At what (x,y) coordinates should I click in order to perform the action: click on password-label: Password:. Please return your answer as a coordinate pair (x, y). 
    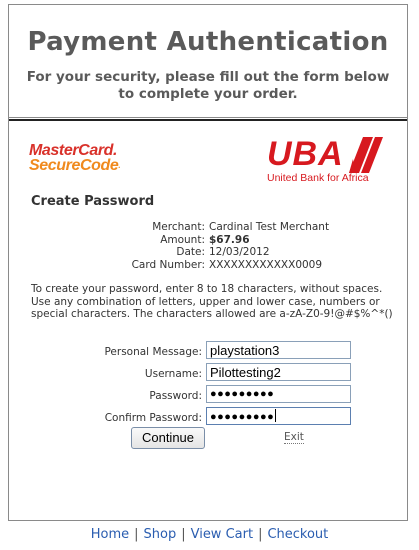
    Looking at the image, I should click on (175, 396).